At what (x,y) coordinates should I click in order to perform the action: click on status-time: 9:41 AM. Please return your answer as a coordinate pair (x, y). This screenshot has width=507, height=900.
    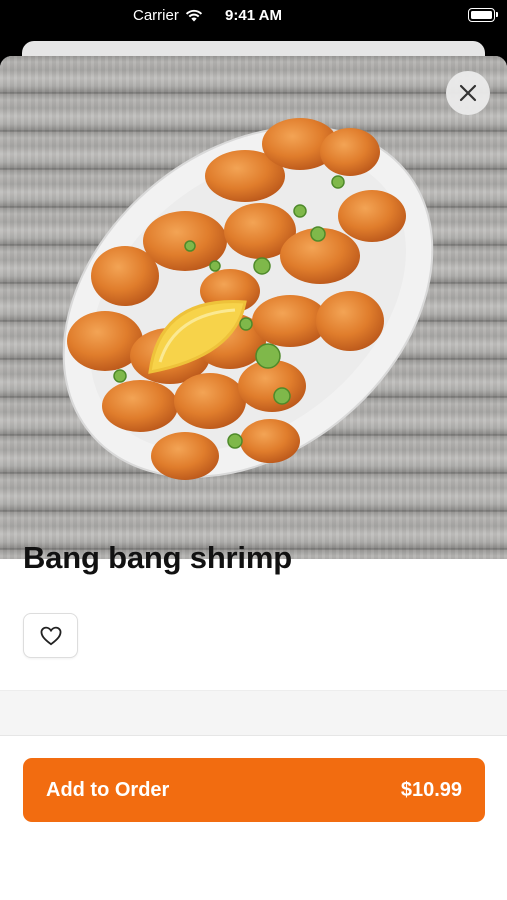
    Looking at the image, I should click on (253, 15).